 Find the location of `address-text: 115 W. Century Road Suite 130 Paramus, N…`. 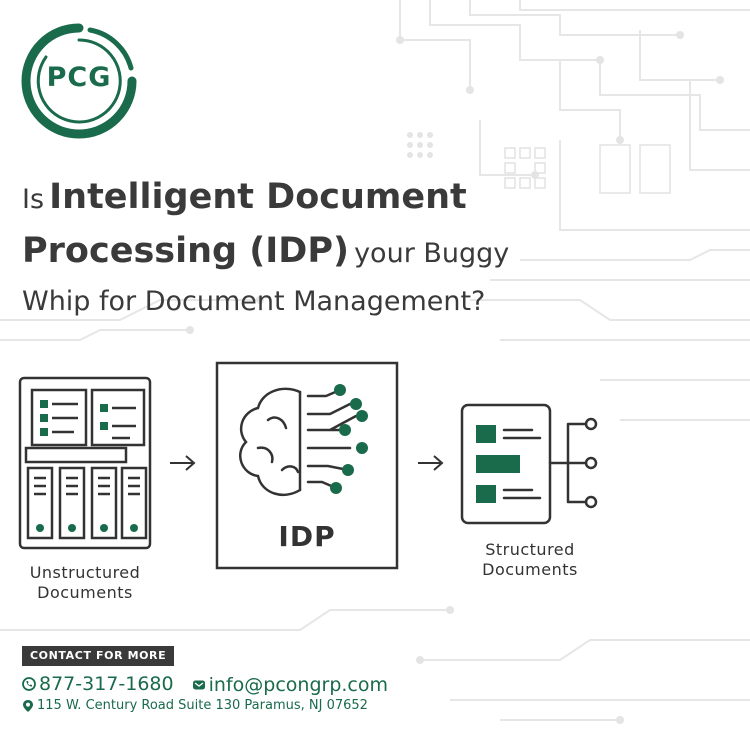

address-text: 115 W. Century Road Suite 130 Paramus, N… is located at coordinates (202, 705).